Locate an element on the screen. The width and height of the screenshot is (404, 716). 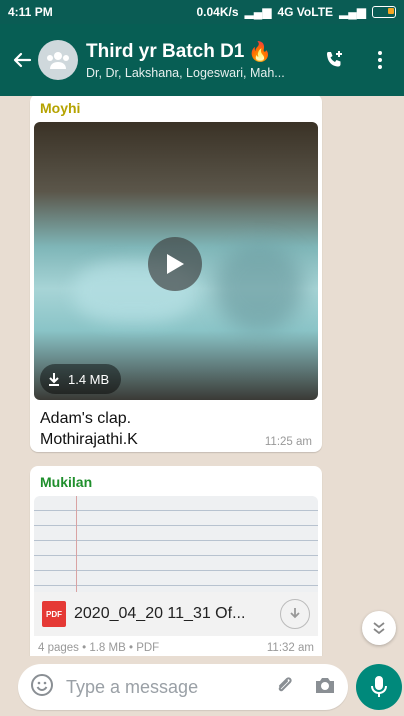
fire-emoji-icon: 🔥 is located at coordinates (260, 52).